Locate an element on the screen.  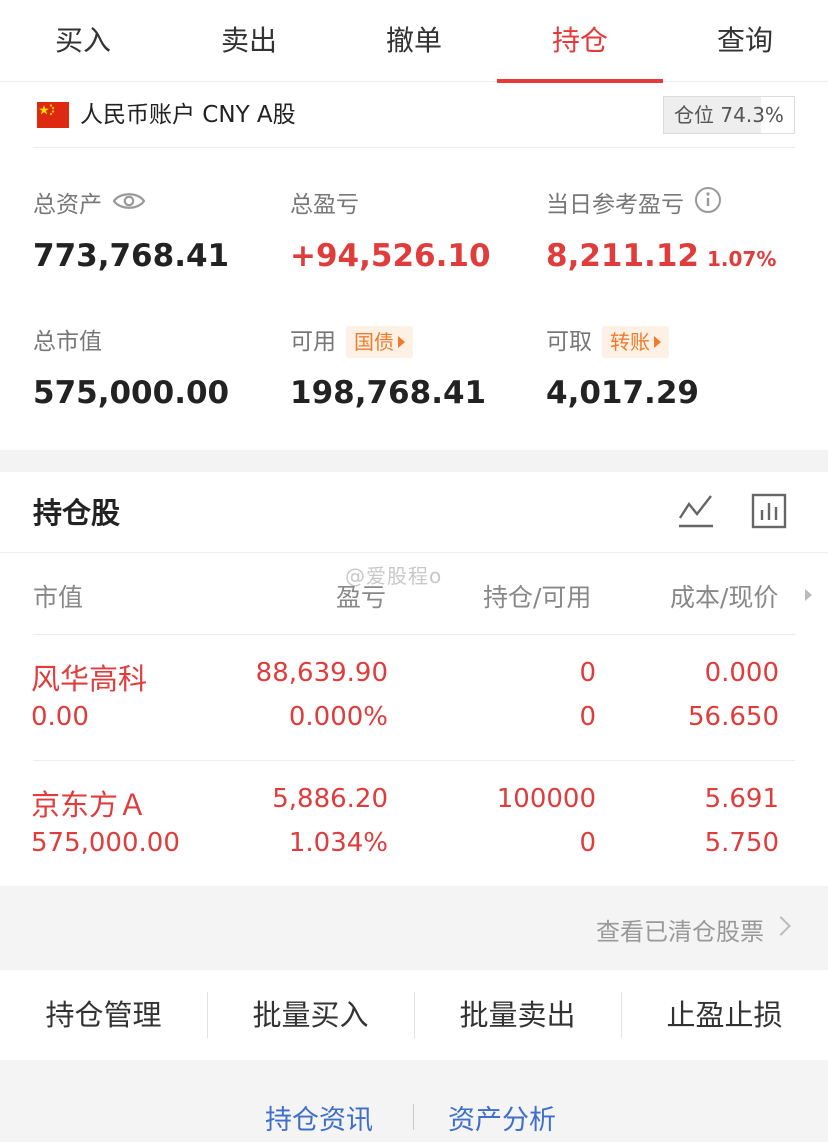
position-label: 仓位 74.3% is located at coordinates (729, 115).